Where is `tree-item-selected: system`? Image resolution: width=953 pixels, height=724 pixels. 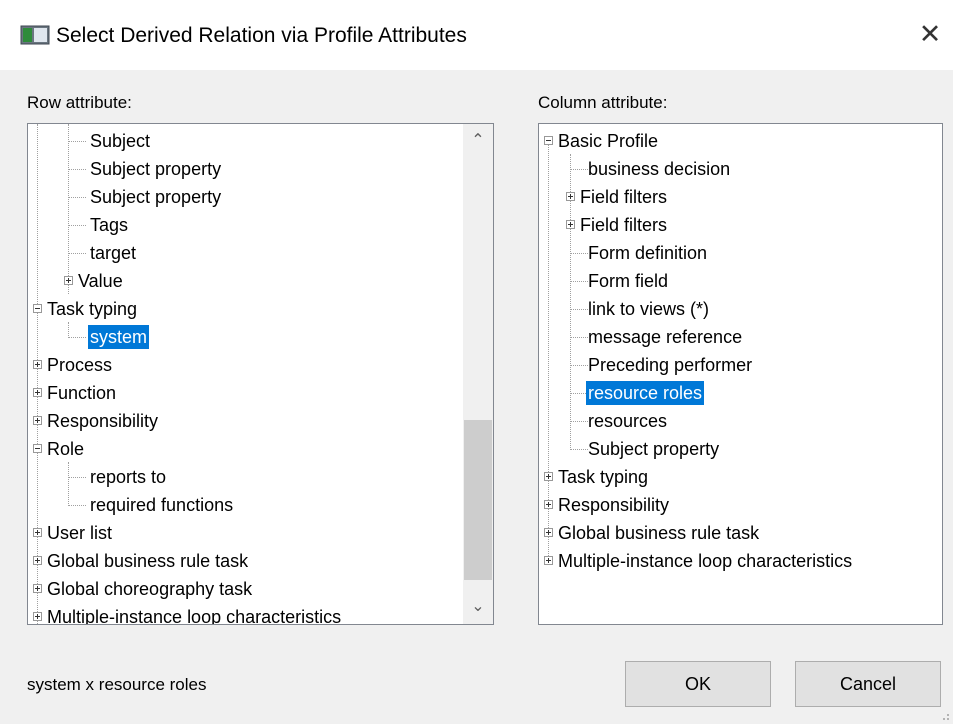 tree-item-selected: system is located at coordinates (119, 337).